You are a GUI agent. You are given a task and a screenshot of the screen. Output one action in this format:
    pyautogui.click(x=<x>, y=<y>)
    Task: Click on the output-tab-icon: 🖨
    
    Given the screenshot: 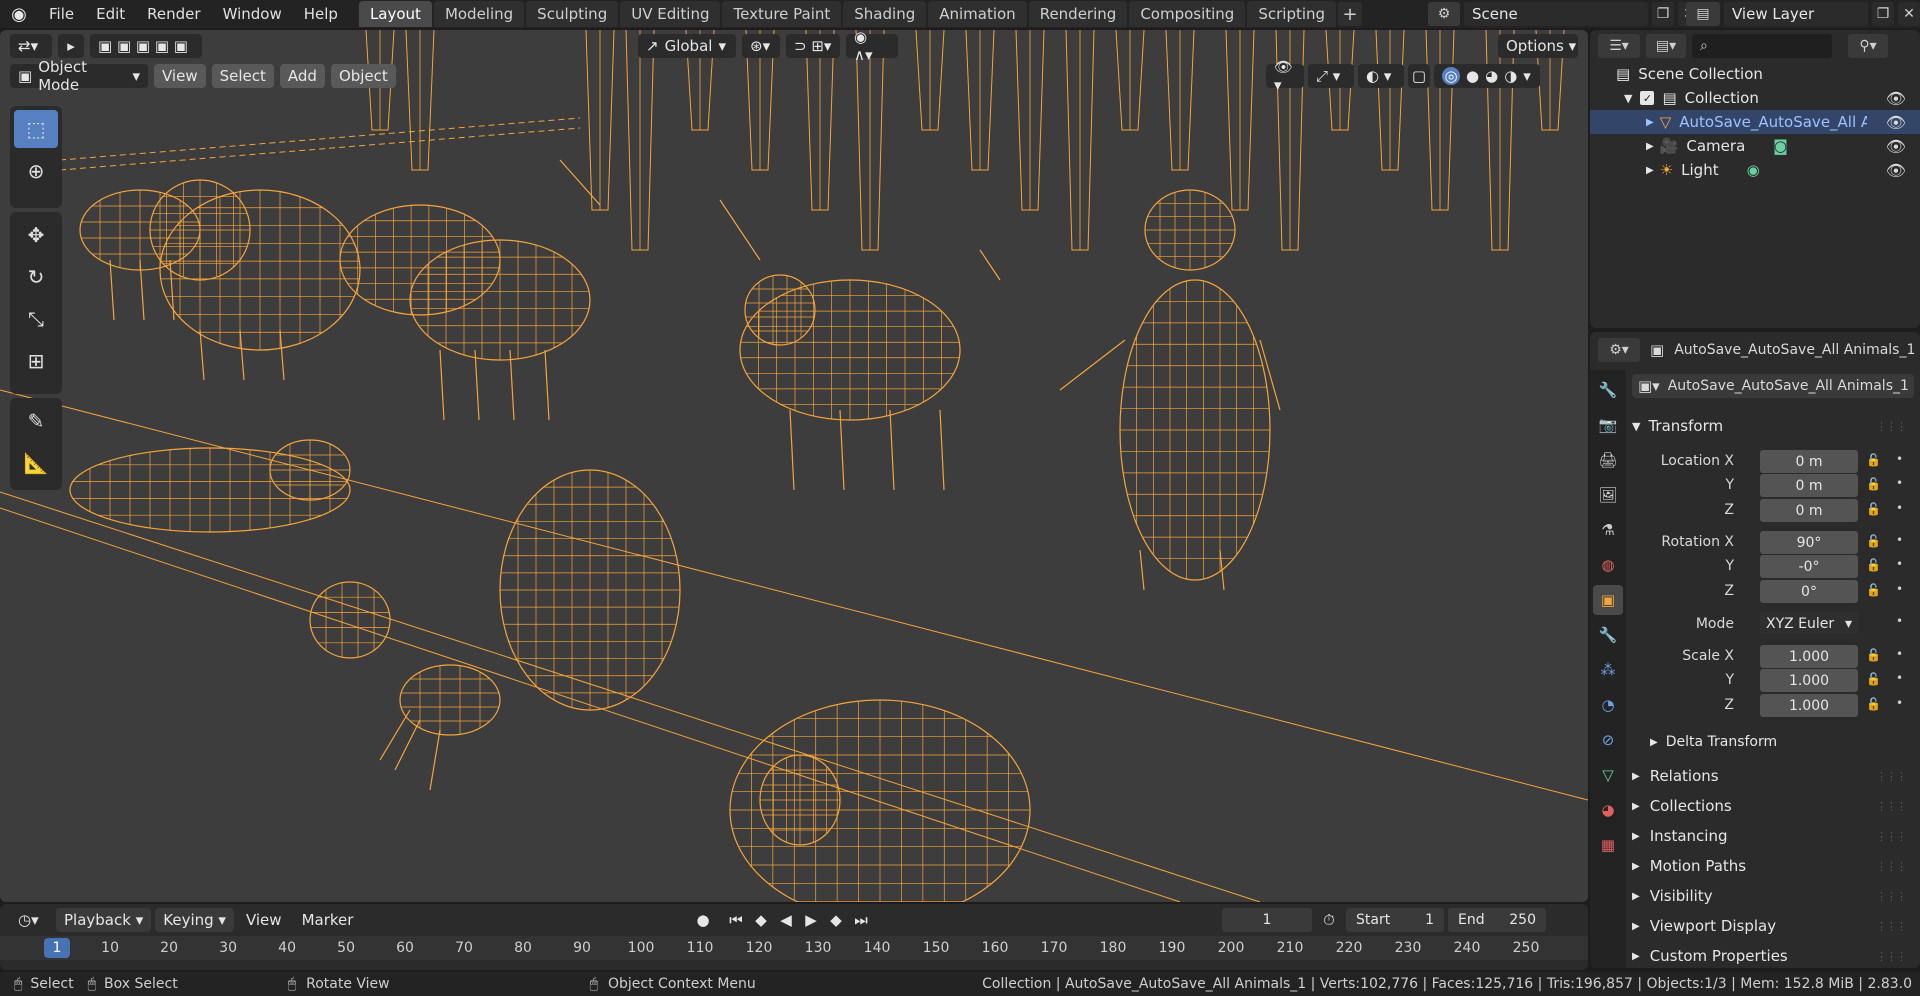 What is the action you would take?
    pyautogui.click(x=1608, y=460)
    